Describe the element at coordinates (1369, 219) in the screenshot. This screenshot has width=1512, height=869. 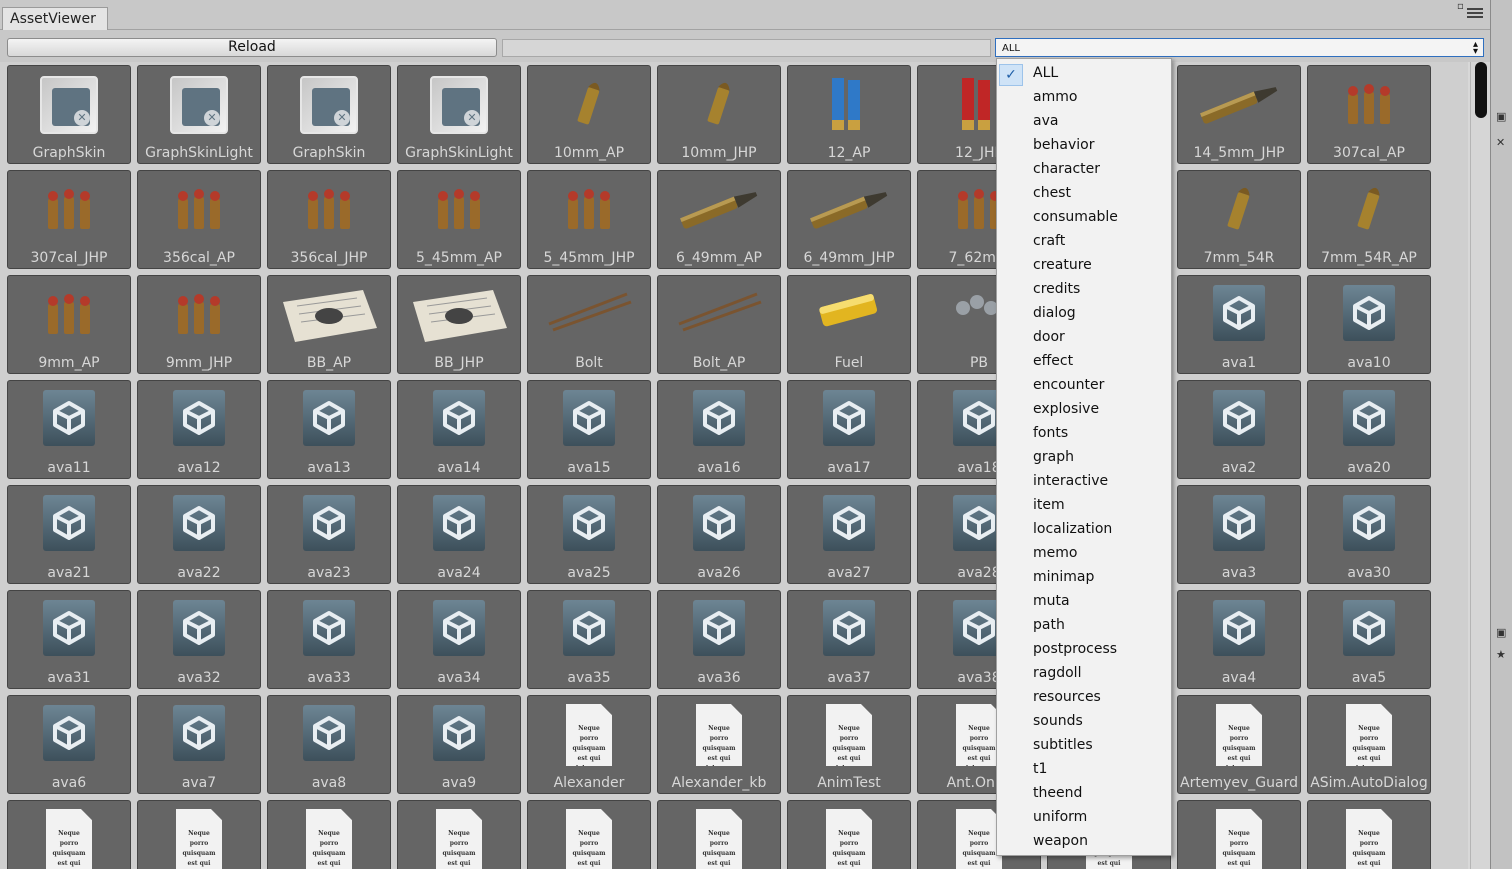
I see `asset-cell: 7mm_54R_AP` at that location.